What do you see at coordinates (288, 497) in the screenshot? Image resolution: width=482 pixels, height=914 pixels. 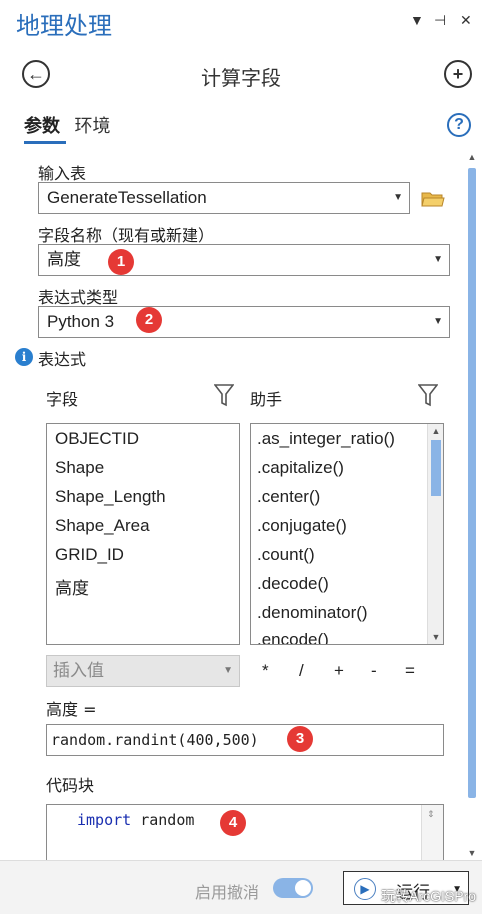 I see `list-item: .center()` at bounding box center [288, 497].